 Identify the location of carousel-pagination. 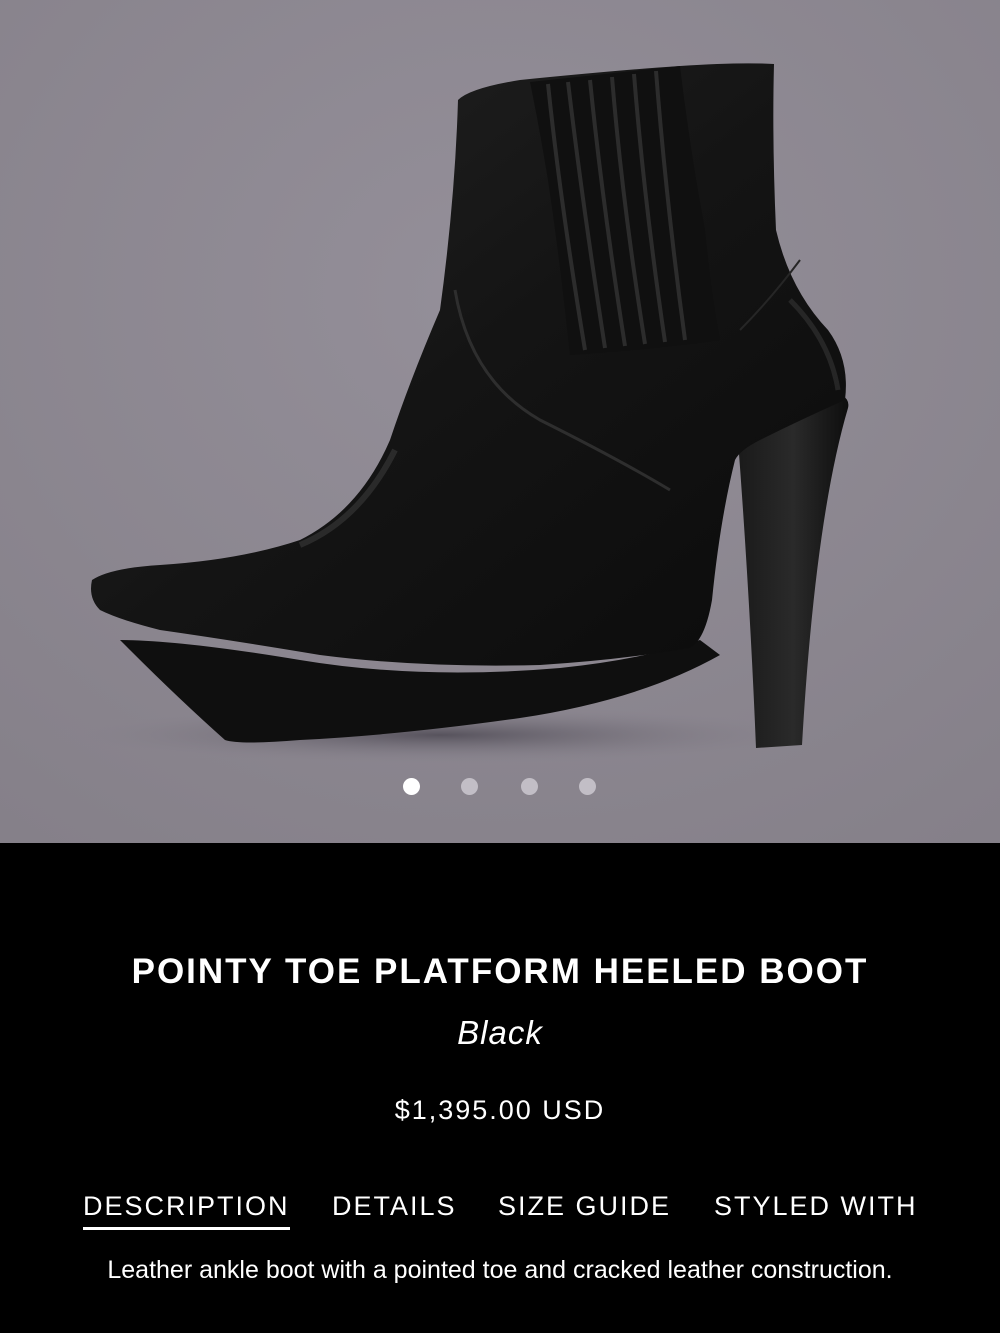
(500, 787).